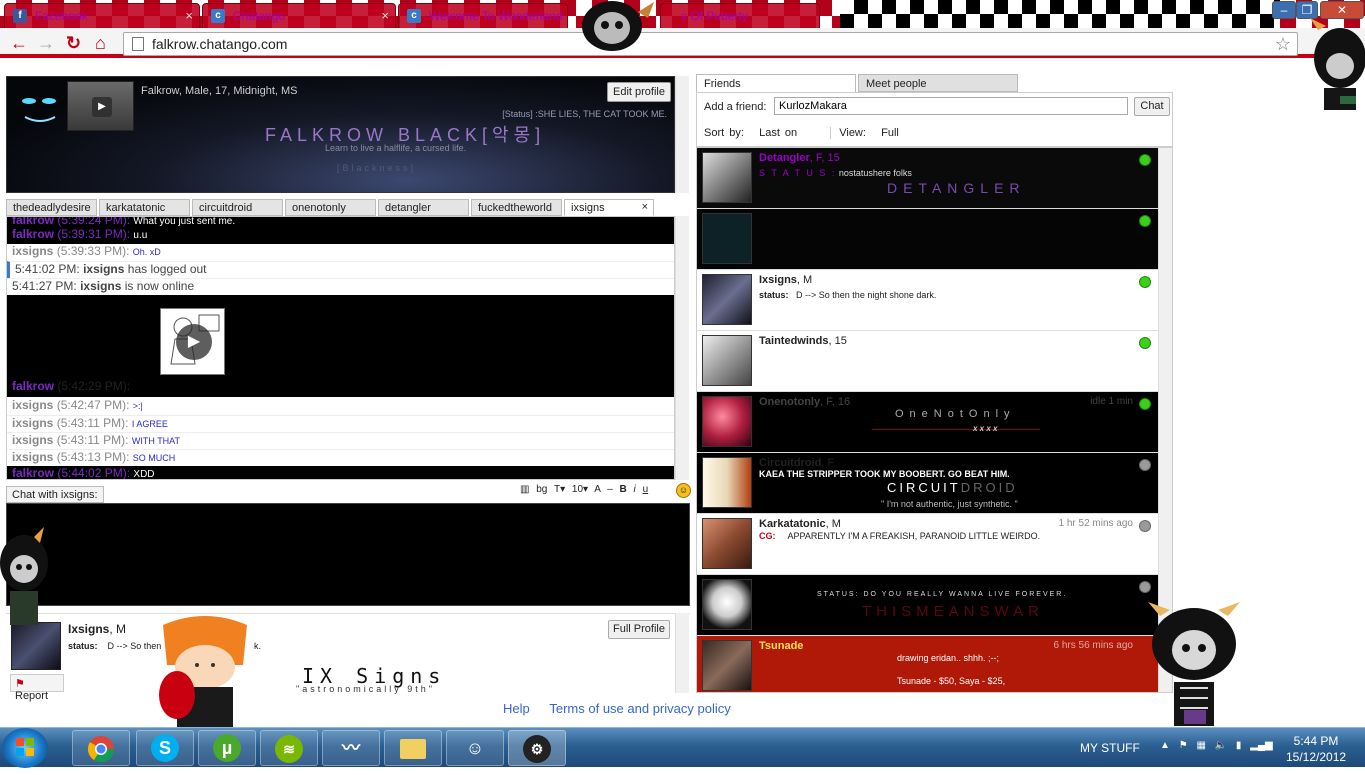  I want to click on people-icon: ☺, so click(475, 748).